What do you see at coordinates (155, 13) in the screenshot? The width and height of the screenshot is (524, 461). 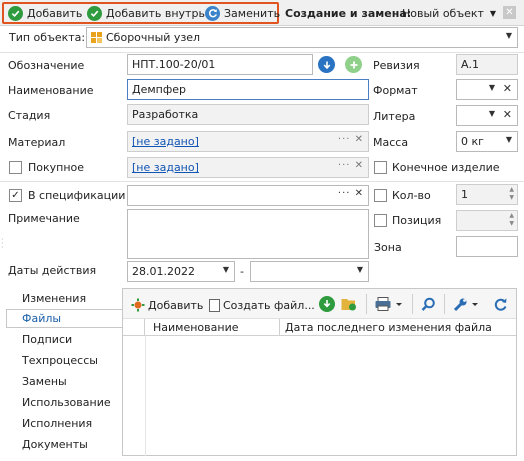 I see `add-inside-button-label: Добавить внутрь` at bounding box center [155, 13].